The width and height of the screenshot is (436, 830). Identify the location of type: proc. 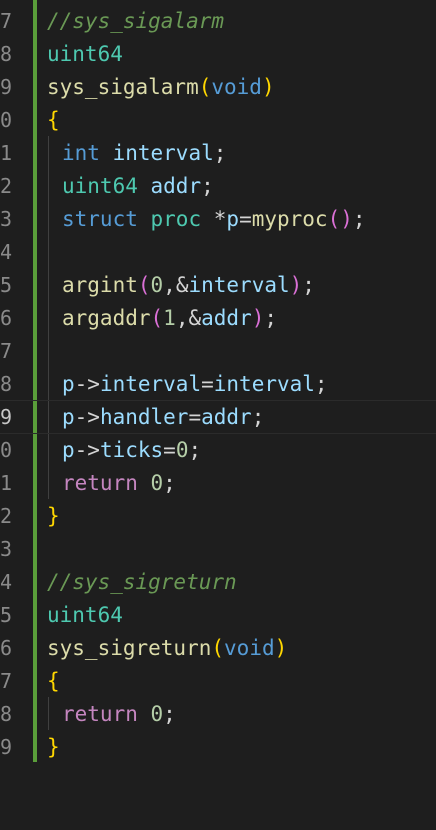
(176, 219).